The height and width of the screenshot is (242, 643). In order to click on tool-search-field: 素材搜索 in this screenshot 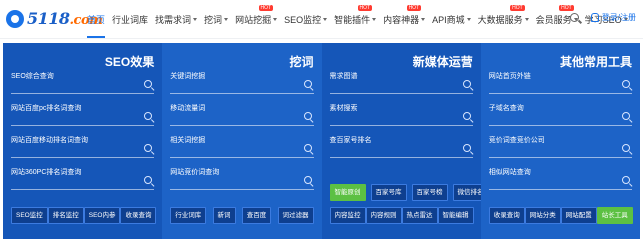, I will do `click(401, 114)`.